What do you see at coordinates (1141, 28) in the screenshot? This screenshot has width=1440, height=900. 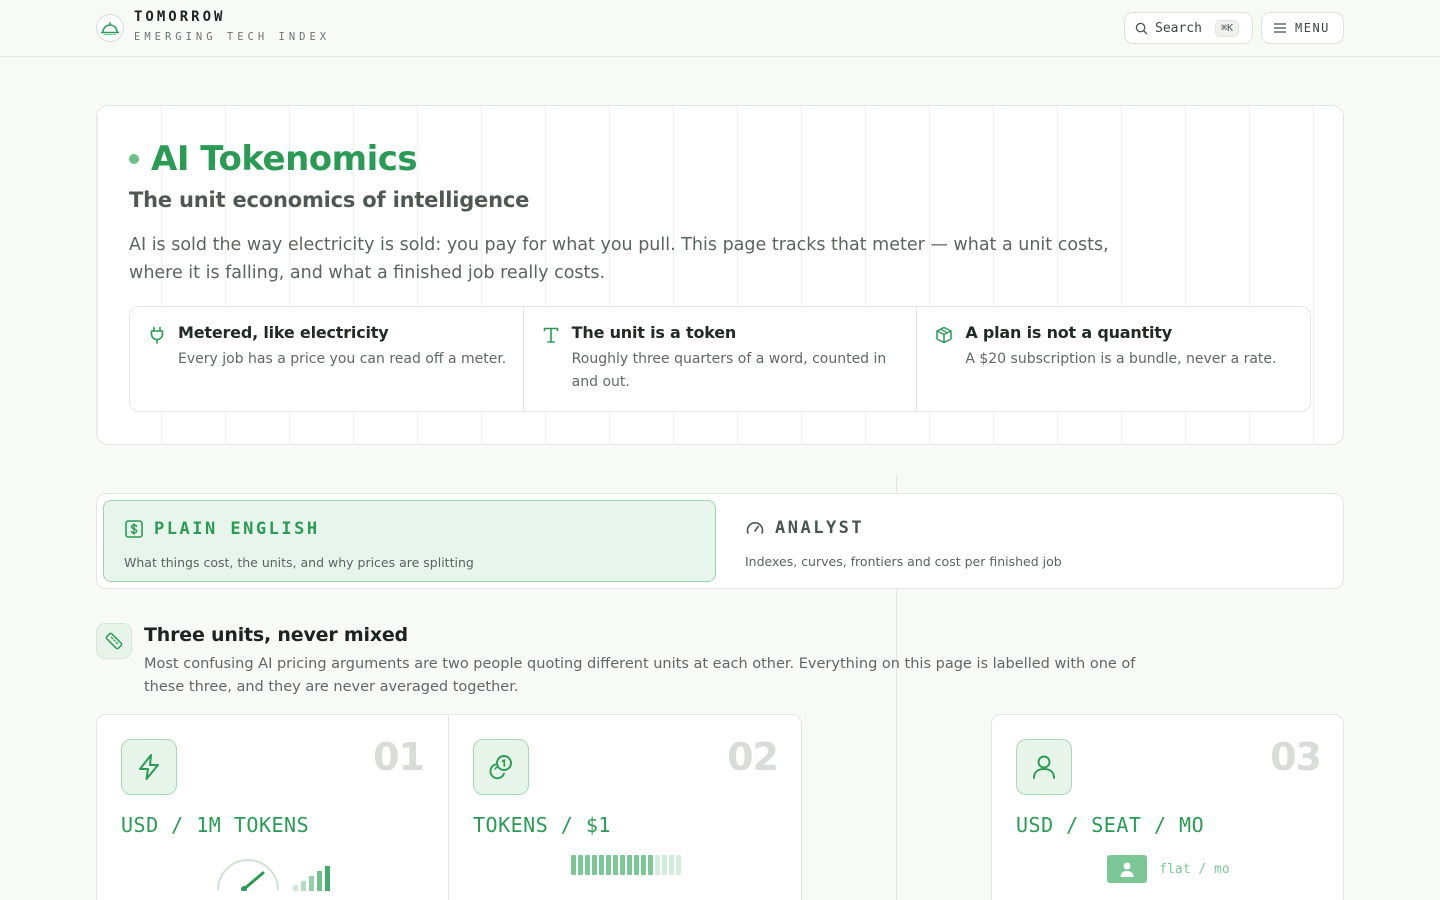 I see `search-icon` at bounding box center [1141, 28].